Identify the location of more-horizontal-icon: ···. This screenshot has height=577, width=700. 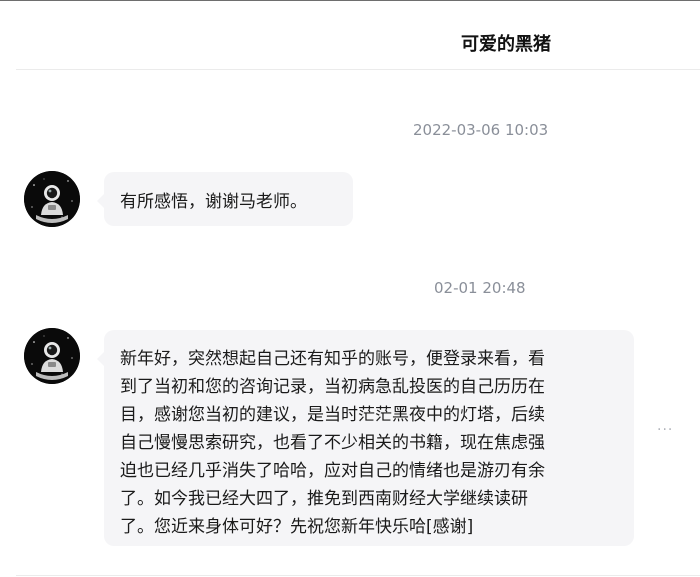
(668, 430).